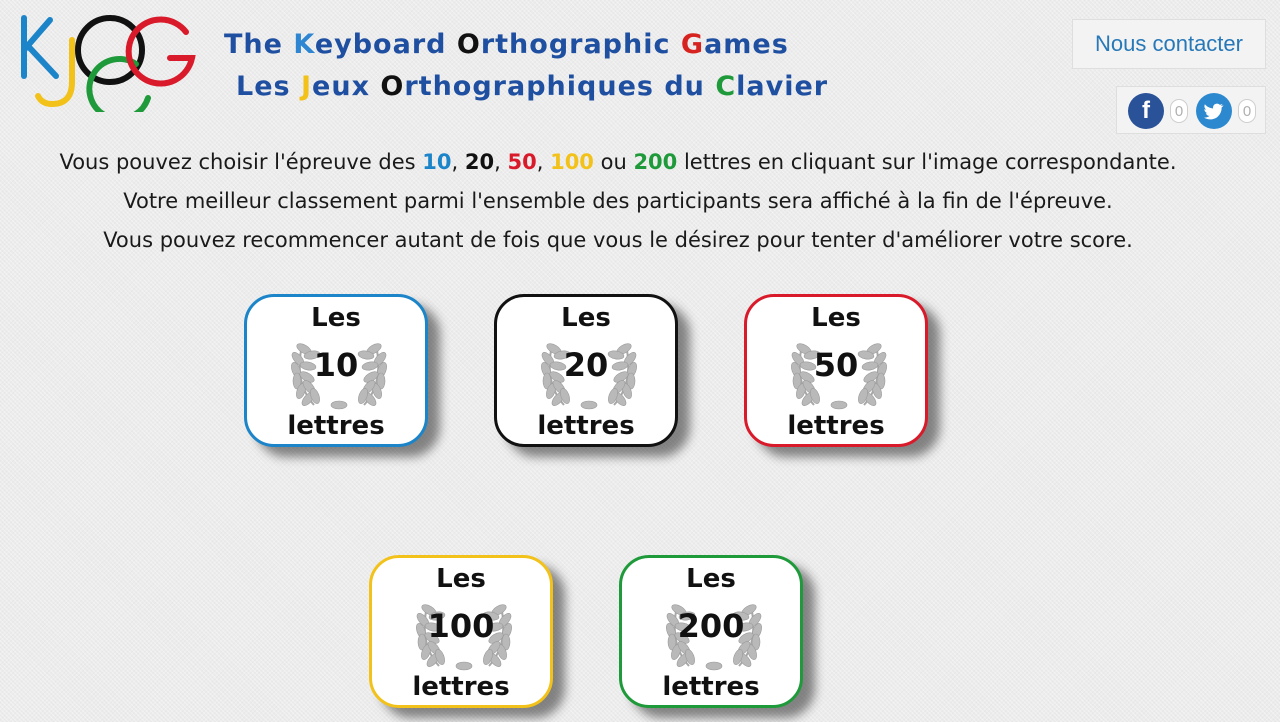  I want to click on contact-button: Nous contacter, so click(1169, 44).